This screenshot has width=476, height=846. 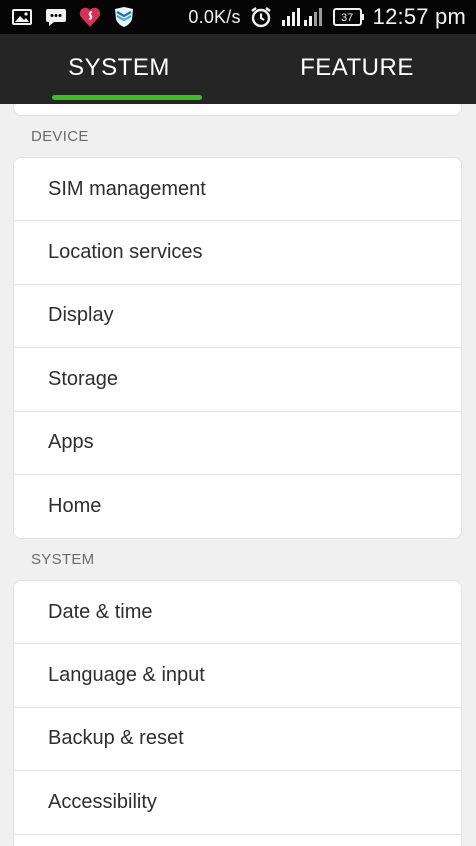 I want to click on tab-feature: FEATURE, so click(x=357, y=69).